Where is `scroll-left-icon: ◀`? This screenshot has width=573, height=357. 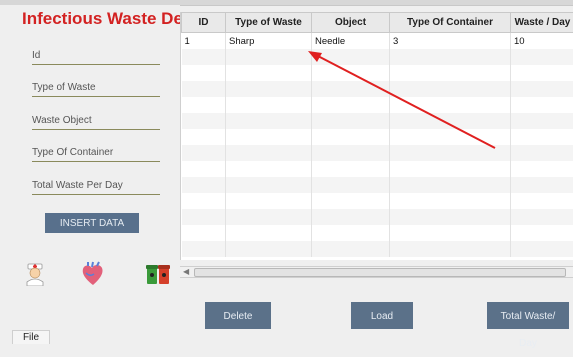
scroll-left-icon: ◀ is located at coordinates (186, 272).